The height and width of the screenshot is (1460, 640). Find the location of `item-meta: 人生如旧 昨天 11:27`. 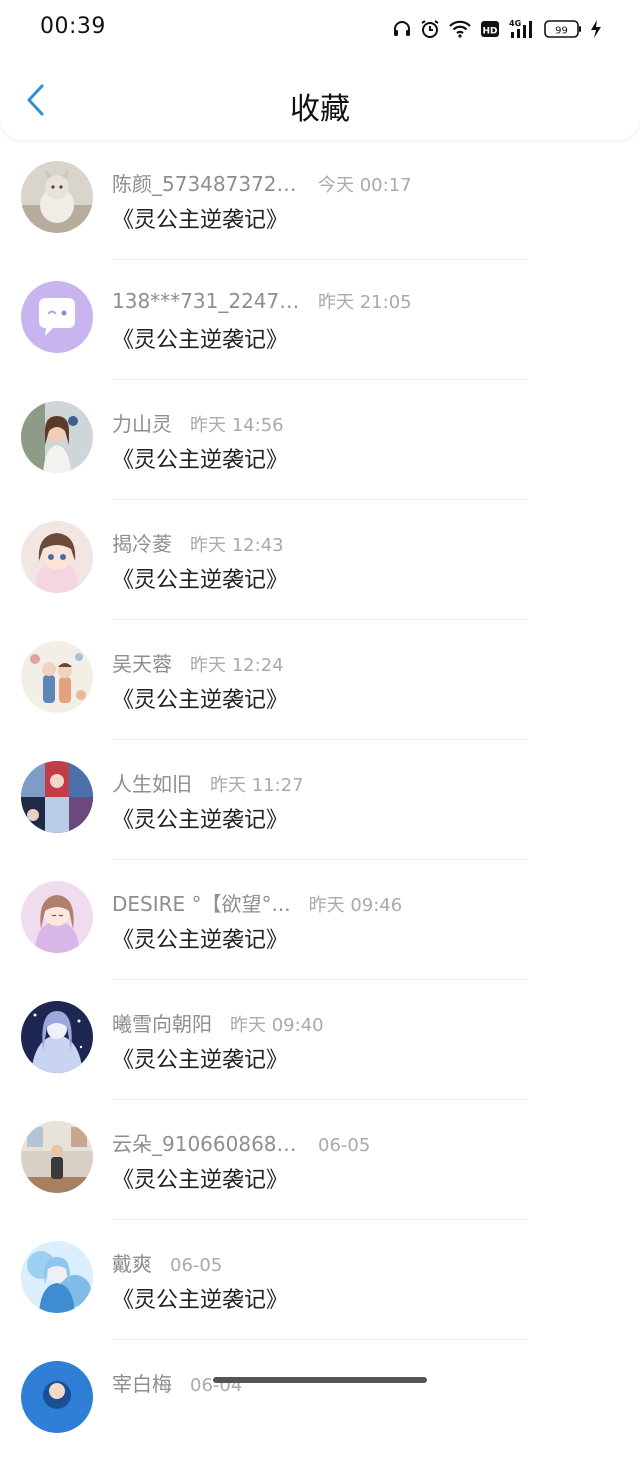

item-meta: 人生如旧 昨天 11:27 is located at coordinates (208, 782).